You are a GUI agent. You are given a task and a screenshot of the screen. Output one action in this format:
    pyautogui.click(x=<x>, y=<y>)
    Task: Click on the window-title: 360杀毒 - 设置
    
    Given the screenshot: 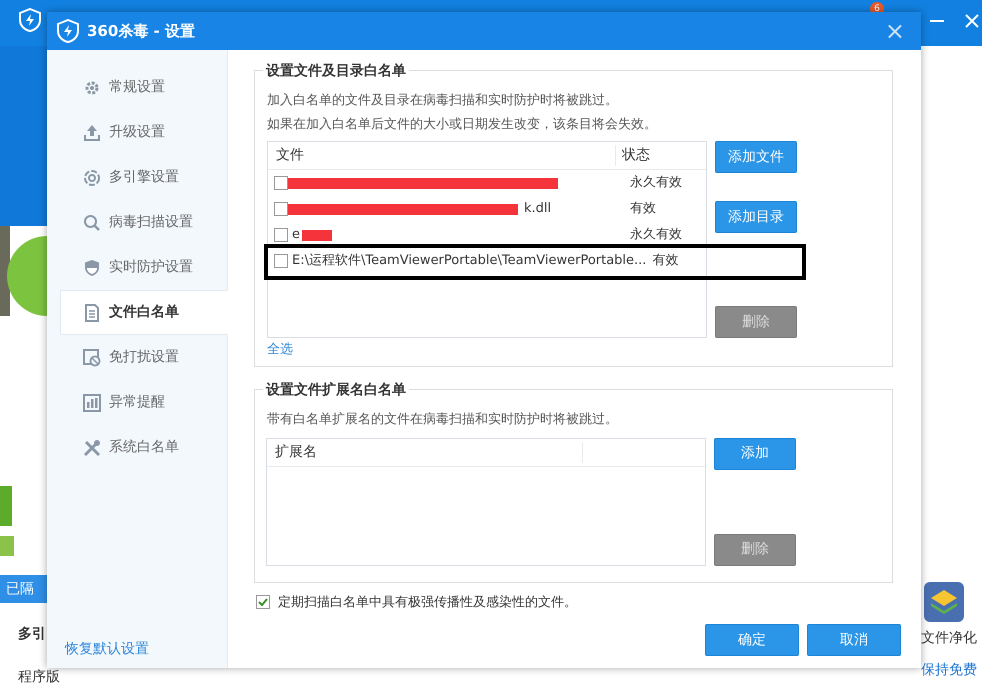 What is the action you would take?
    pyautogui.click(x=141, y=31)
    